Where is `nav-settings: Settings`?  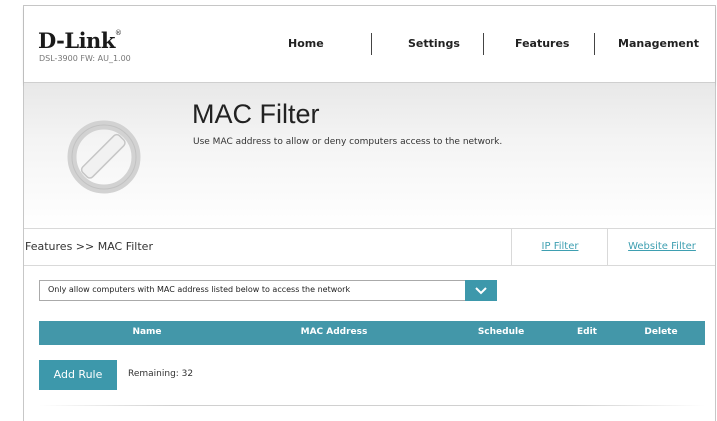 nav-settings: Settings is located at coordinates (434, 43).